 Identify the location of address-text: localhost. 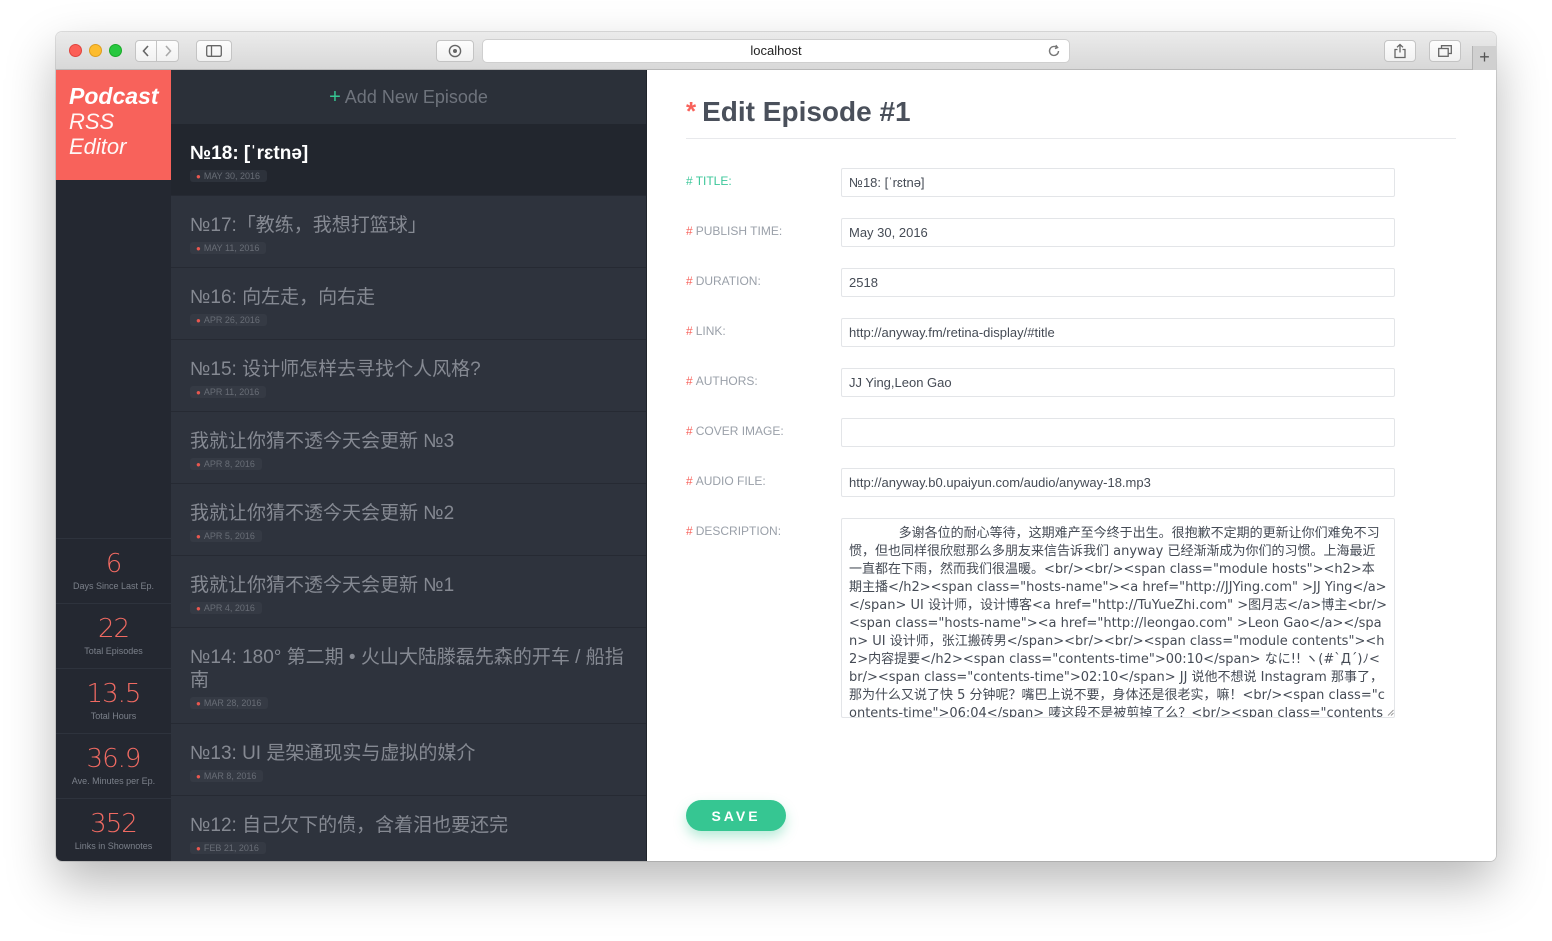
(776, 50).